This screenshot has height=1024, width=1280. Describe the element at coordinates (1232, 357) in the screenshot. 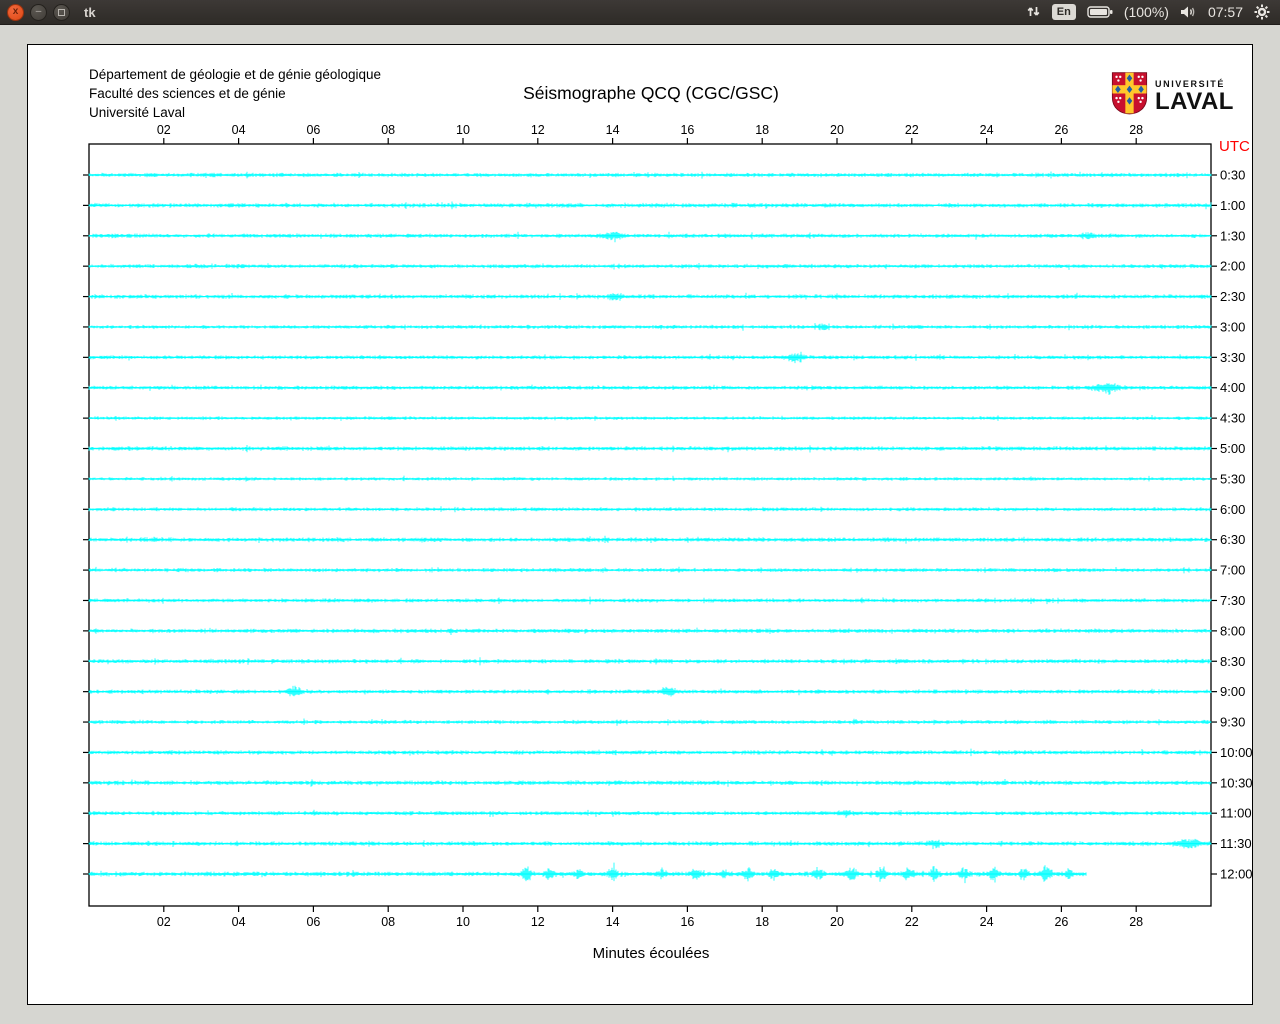

I see `utc-time-label: 3:30` at that location.